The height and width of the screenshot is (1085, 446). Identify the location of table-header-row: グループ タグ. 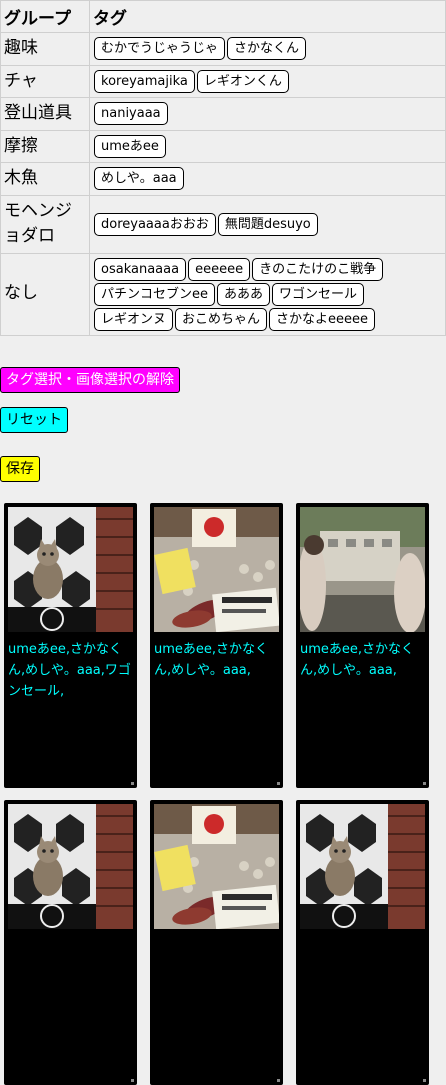
(223, 16).